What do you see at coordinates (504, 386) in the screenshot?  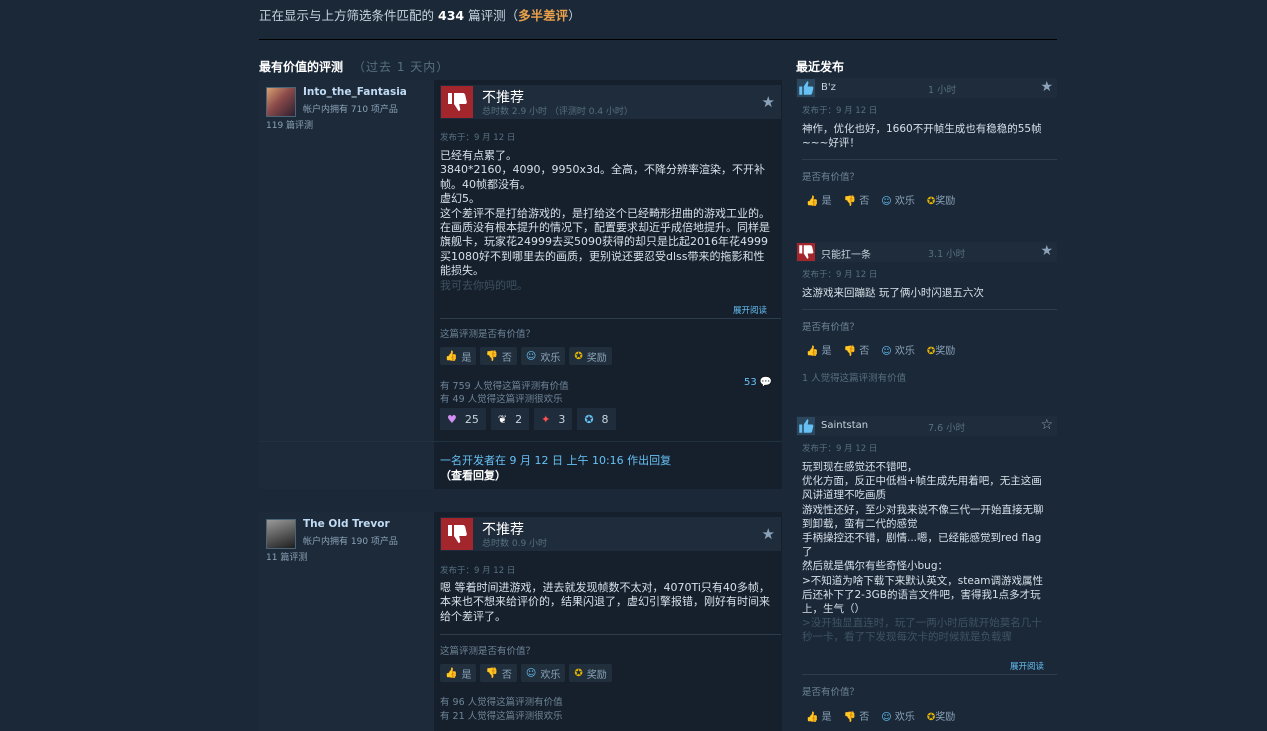 I see `helpful-count: 有 759 人觉得这篇评测有价值` at bounding box center [504, 386].